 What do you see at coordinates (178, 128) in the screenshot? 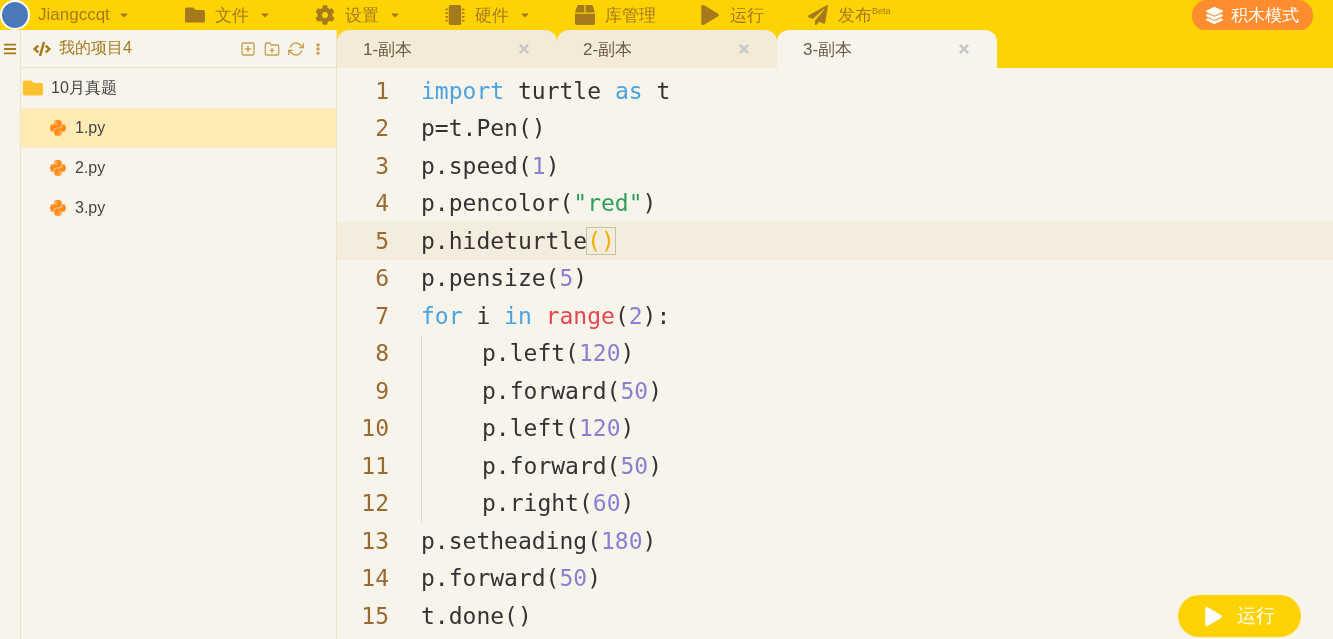
I see `tree-item: 1.py` at bounding box center [178, 128].